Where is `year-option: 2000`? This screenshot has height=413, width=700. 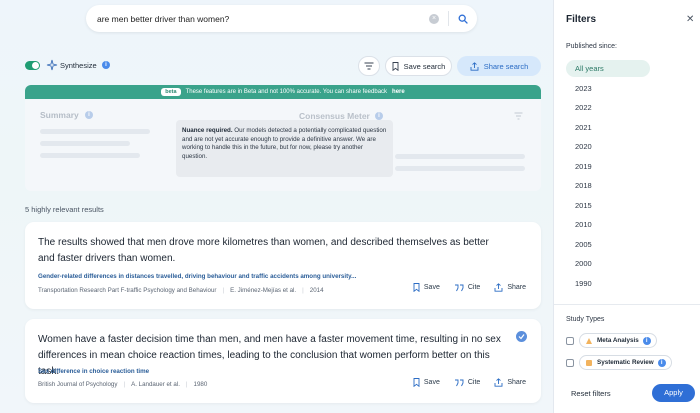
year-option: 2000 is located at coordinates (583, 263).